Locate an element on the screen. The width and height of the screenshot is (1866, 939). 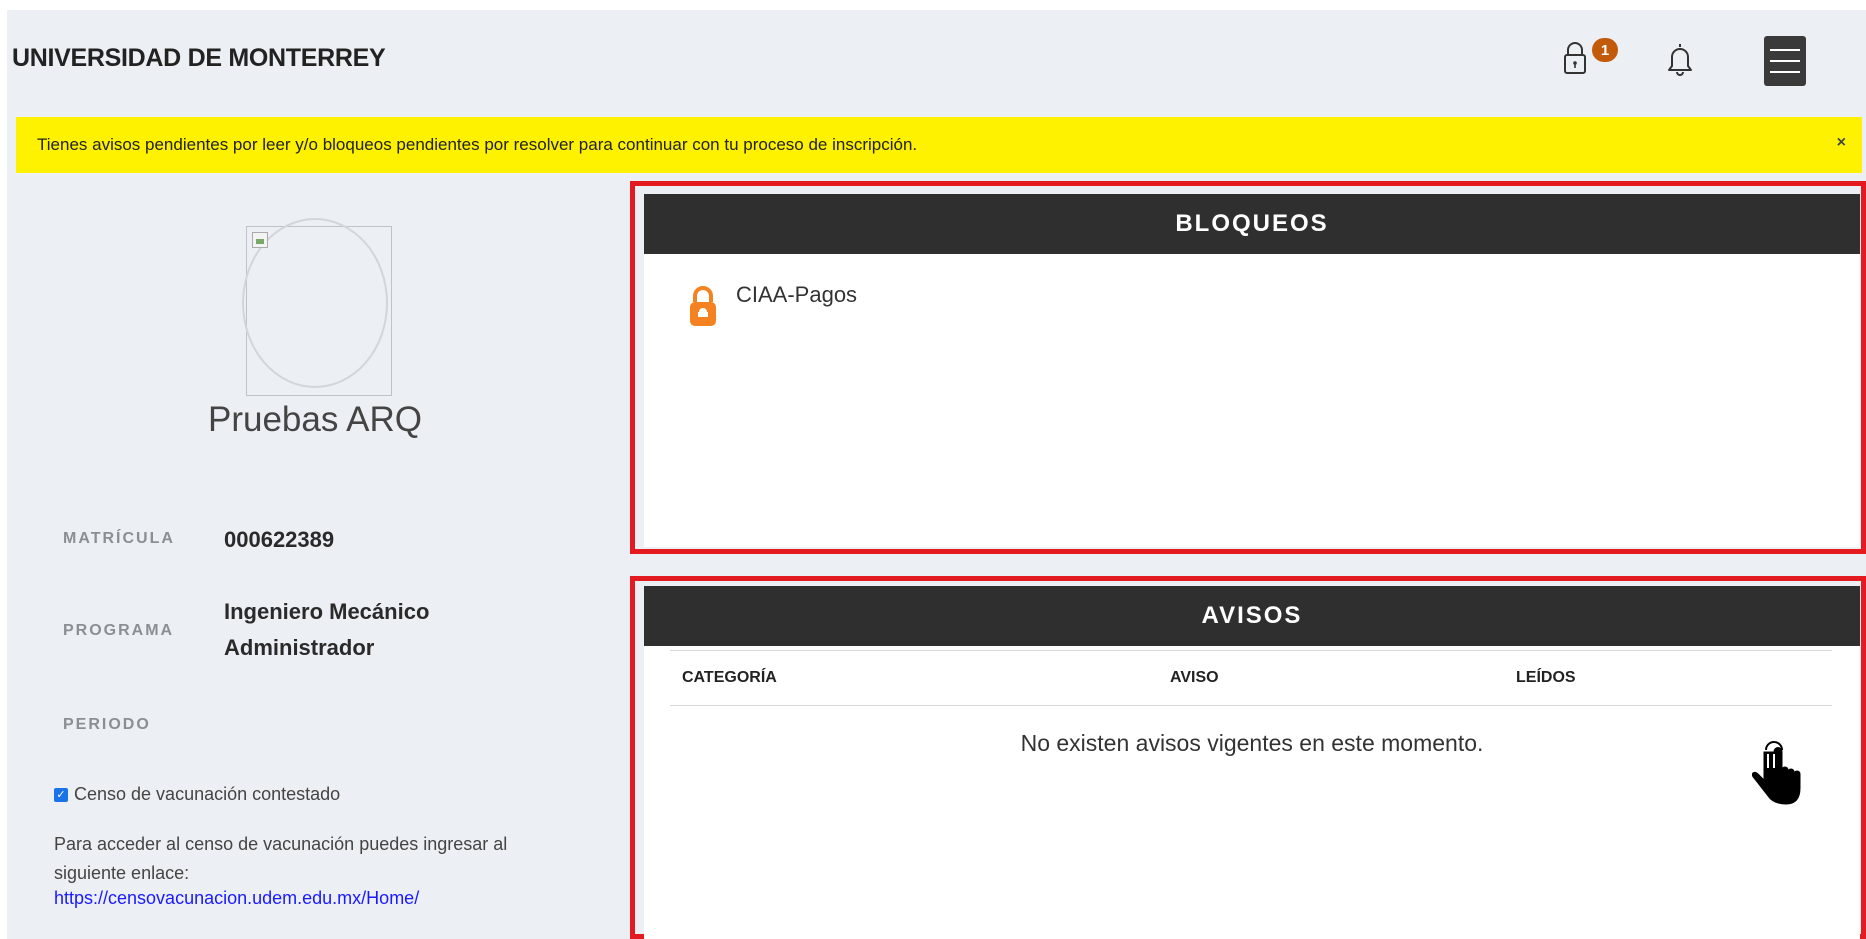
programa-value-line2: Administrador is located at coordinates (299, 647).